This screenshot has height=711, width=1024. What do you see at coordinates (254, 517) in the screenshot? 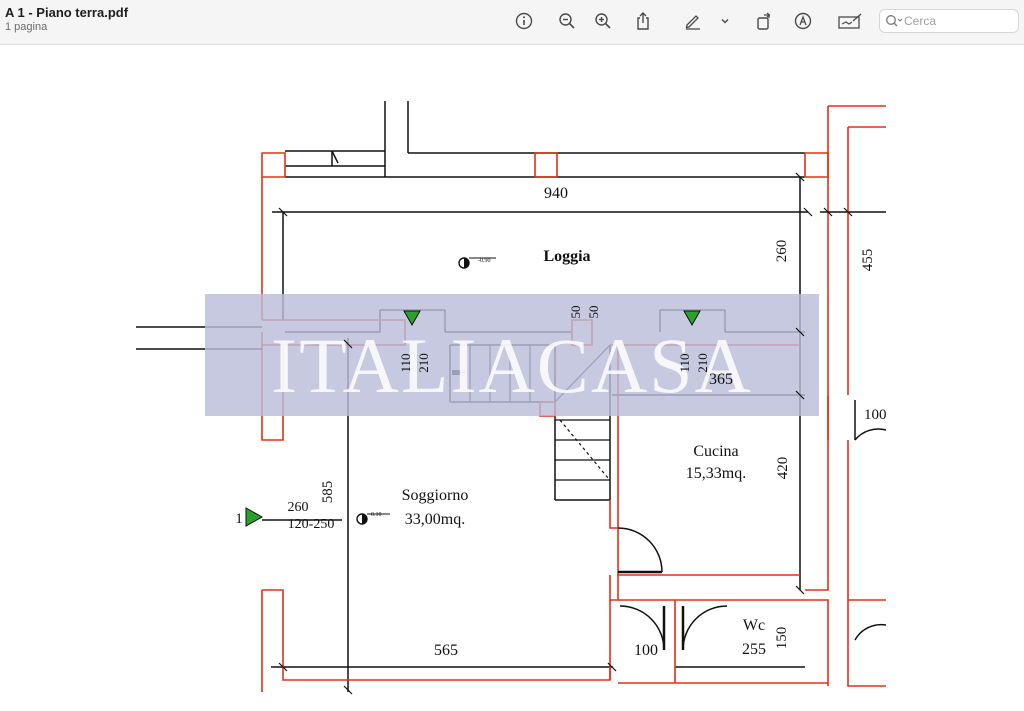
I see `entrance-marker` at bounding box center [254, 517].